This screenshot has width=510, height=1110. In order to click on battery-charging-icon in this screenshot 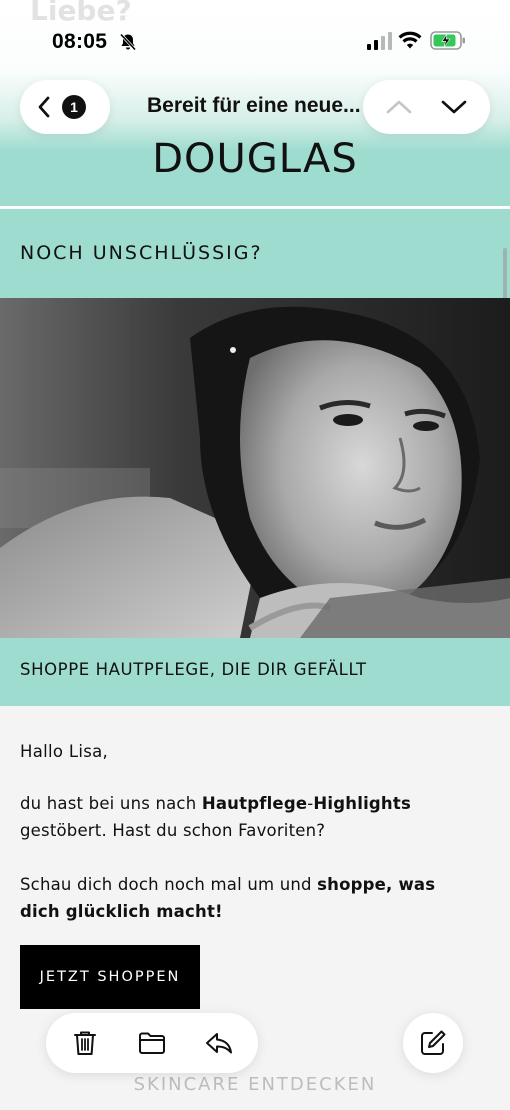, I will do `click(447, 40)`.